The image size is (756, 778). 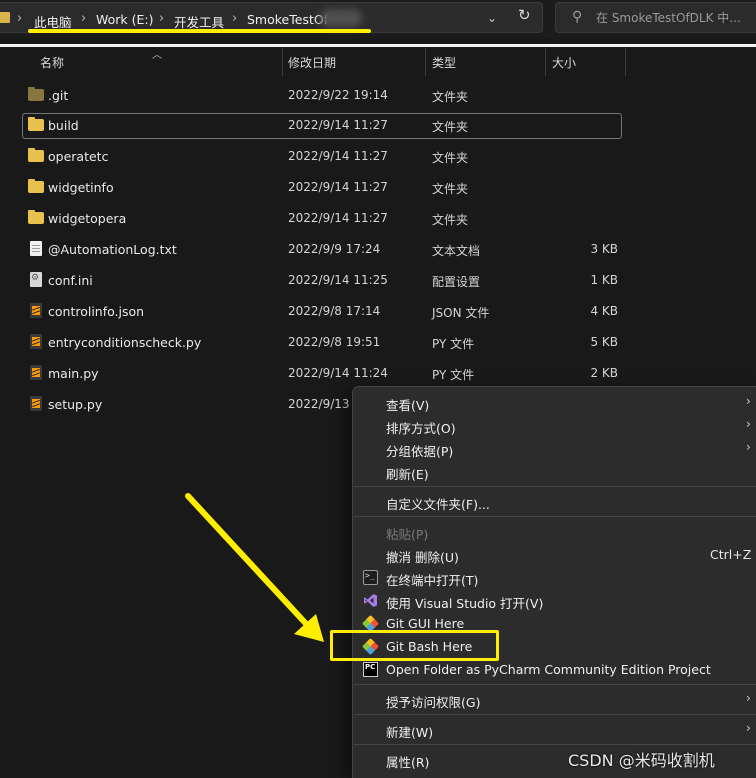 What do you see at coordinates (524, 15) in the screenshot?
I see `refresh-icon: ↻` at bounding box center [524, 15].